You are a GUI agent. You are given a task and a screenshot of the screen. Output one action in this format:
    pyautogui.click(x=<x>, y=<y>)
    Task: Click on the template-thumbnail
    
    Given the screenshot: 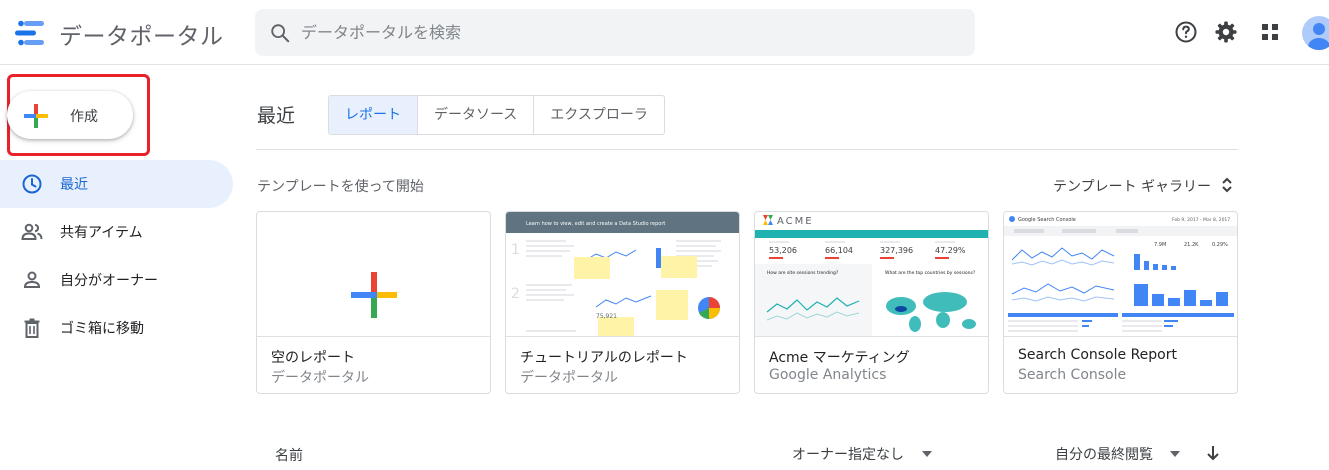 What is the action you would take?
    pyautogui.click(x=373, y=274)
    